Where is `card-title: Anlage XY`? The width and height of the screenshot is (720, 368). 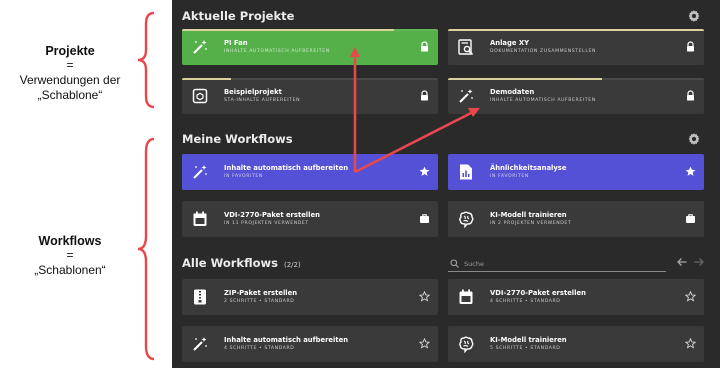 card-title: Anlage XY is located at coordinates (510, 43).